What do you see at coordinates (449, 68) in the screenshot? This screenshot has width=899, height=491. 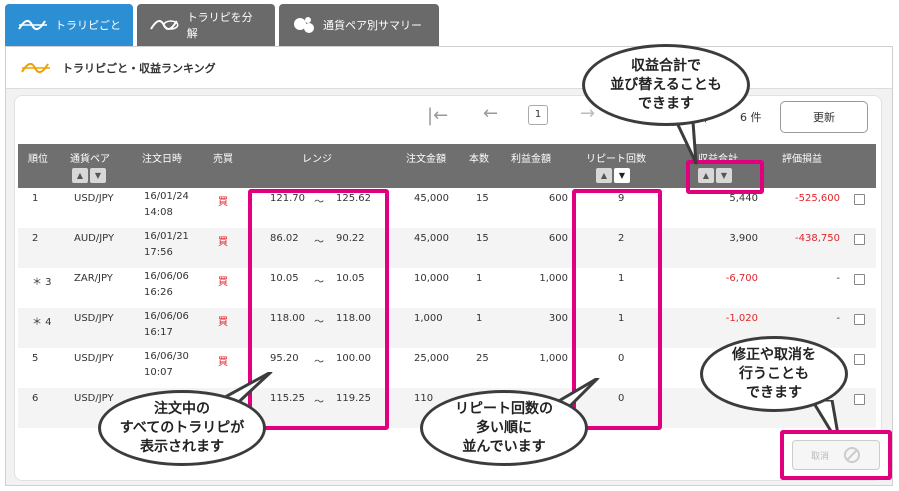 I see `panel-header: トラリピごと・収益ランキング` at bounding box center [449, 68].